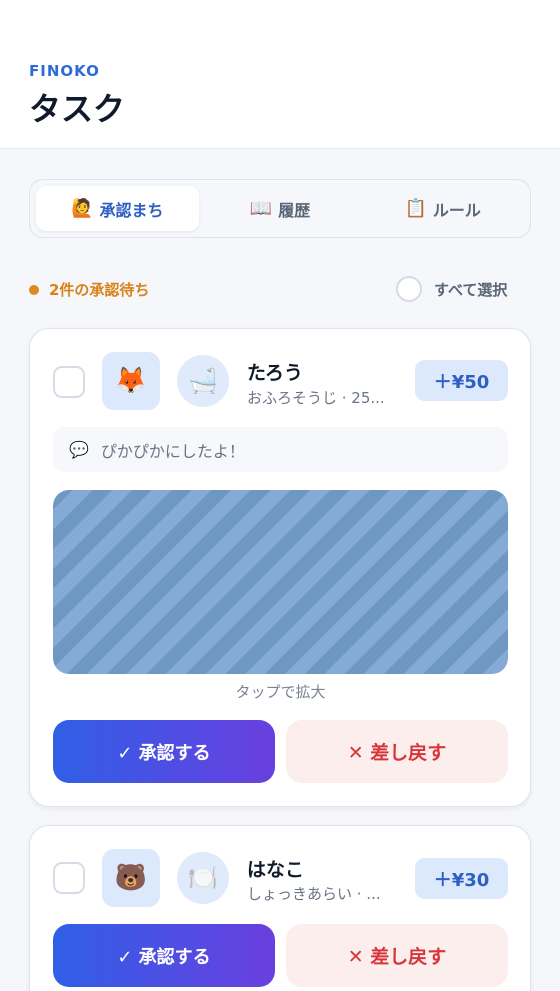 The image size is (560, 991). What do you see at coordinates (280, 692) in the screenshot?
I see `photo-tap-hint: タップで拡大` at bounding box center [280, 692].